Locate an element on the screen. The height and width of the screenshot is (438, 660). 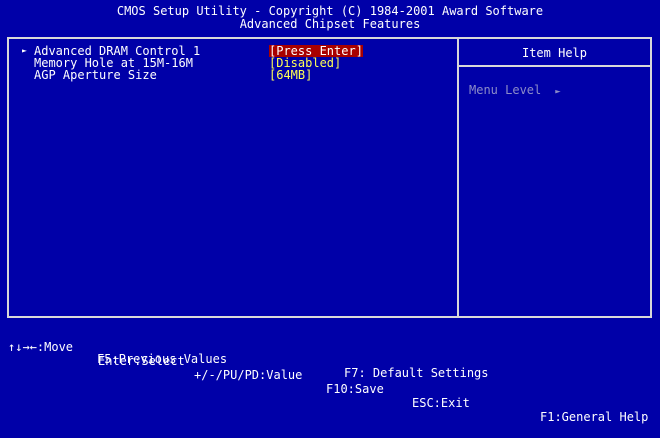
panel-divider is located at coordinates (458, 177).